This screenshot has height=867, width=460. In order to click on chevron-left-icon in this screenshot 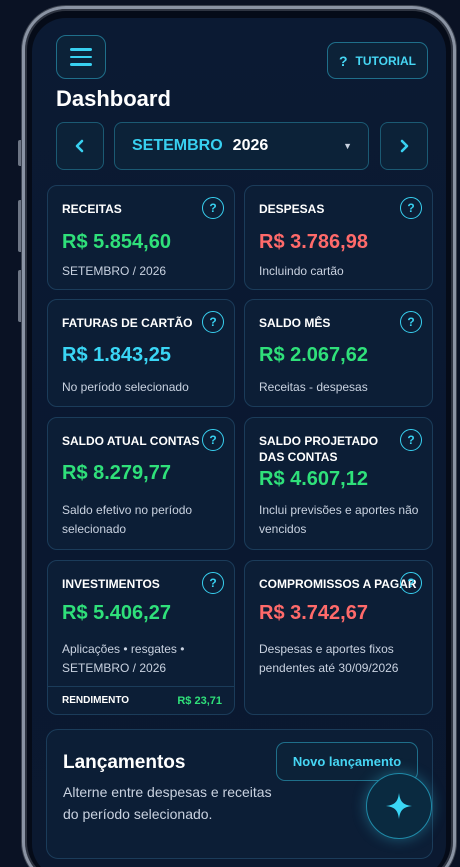, I will do `click(79, 146)`.